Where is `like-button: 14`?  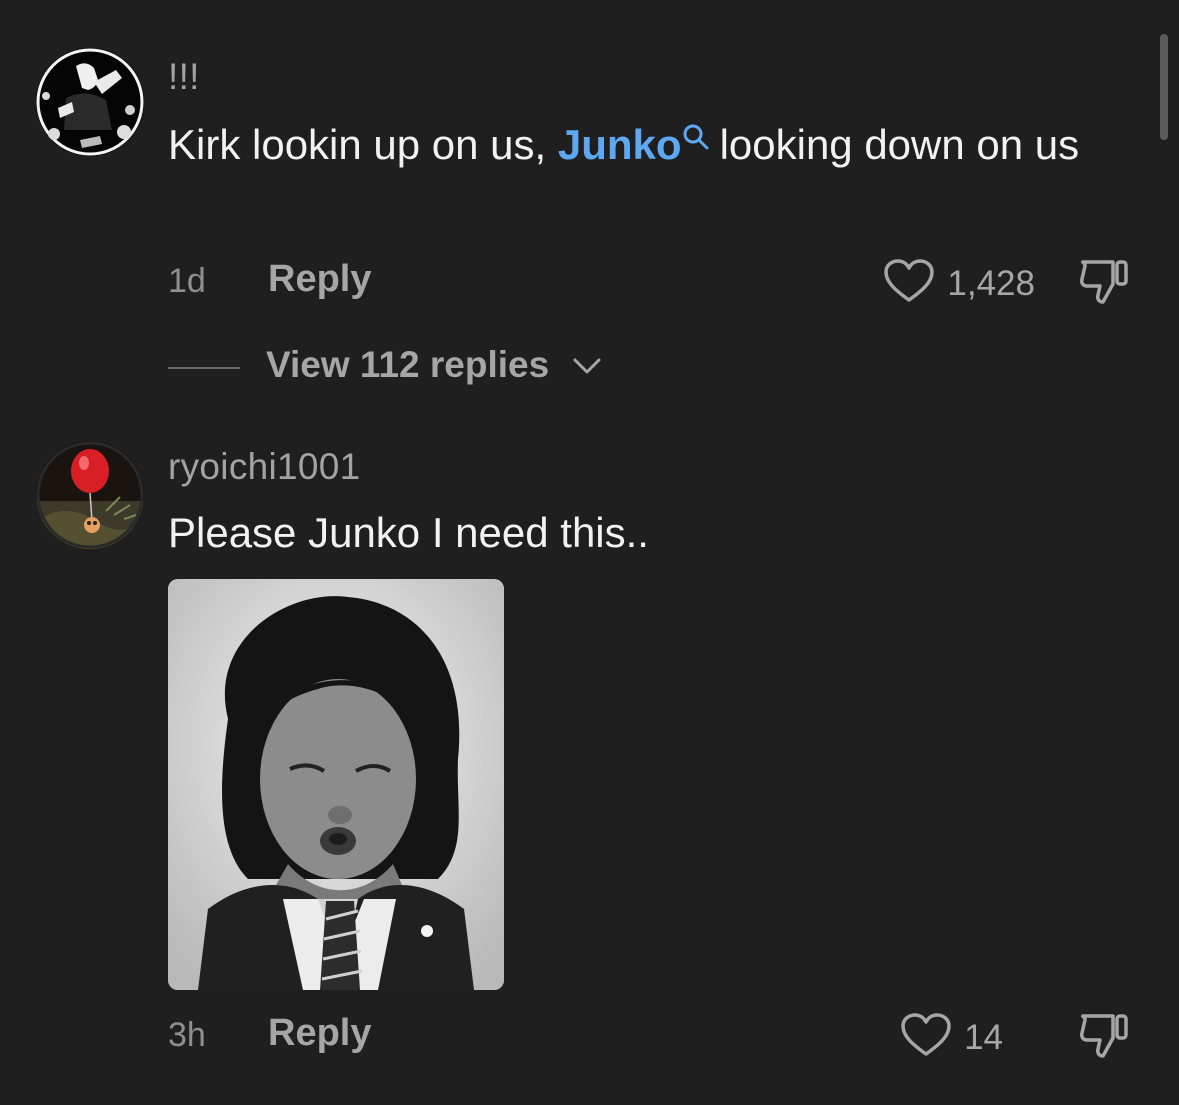 like-button: 14 is located at coordinates (951, 1037).